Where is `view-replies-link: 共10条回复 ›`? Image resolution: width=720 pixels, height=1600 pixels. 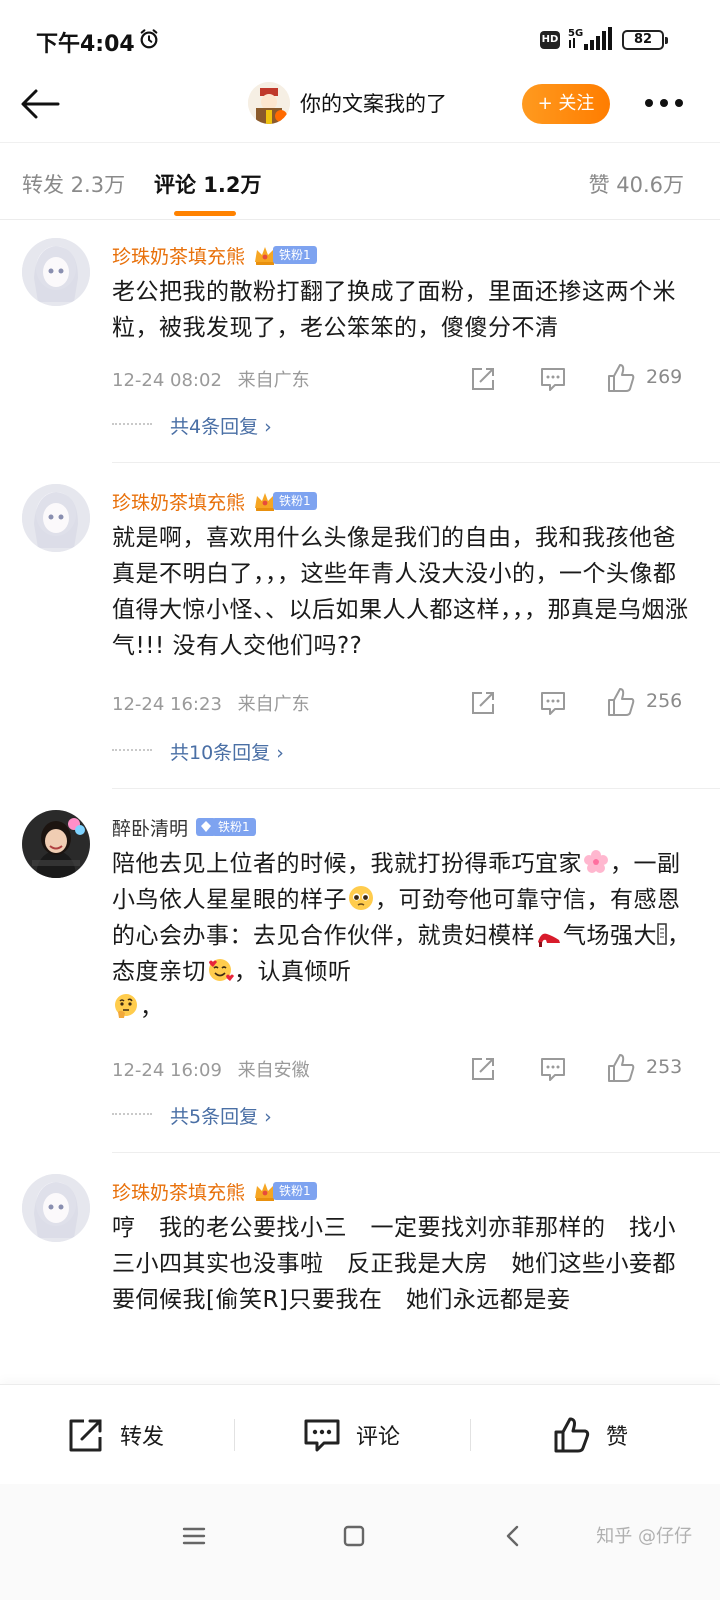 view-replies-link: 共10条回复 › is located at coordinates (227, 751).